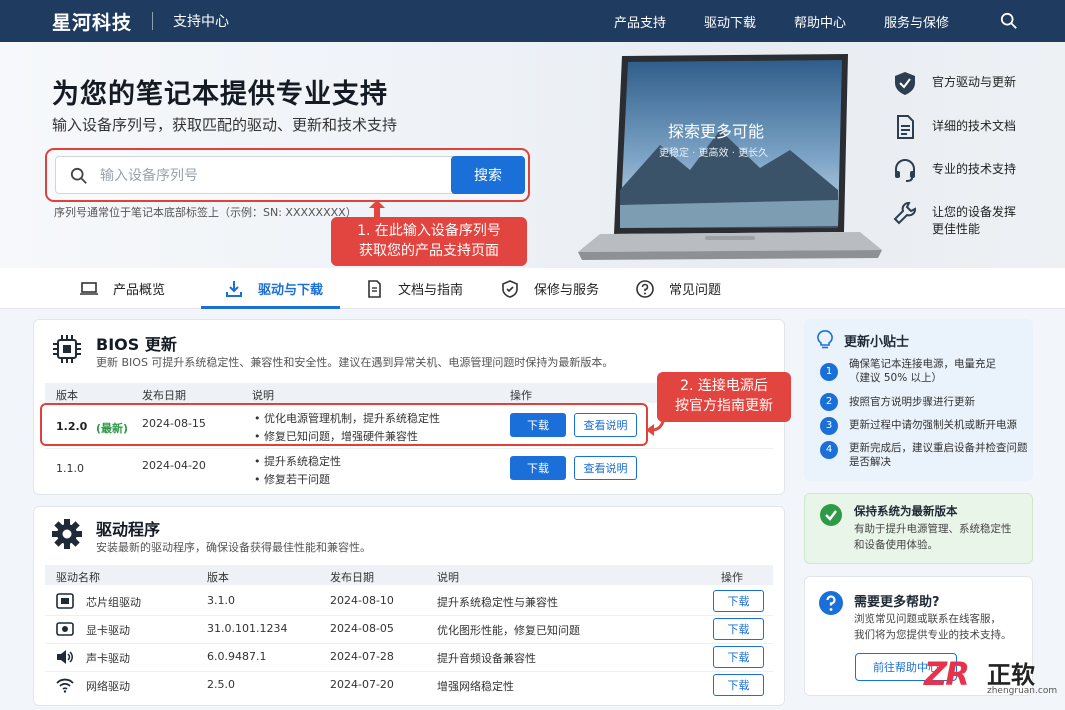 Image resolution: width=1065 pixels, height=710 pixels. Describe the element at coordinates (567, 290) in the screenshot. I see `tab-label: 保修与服务` at that location.